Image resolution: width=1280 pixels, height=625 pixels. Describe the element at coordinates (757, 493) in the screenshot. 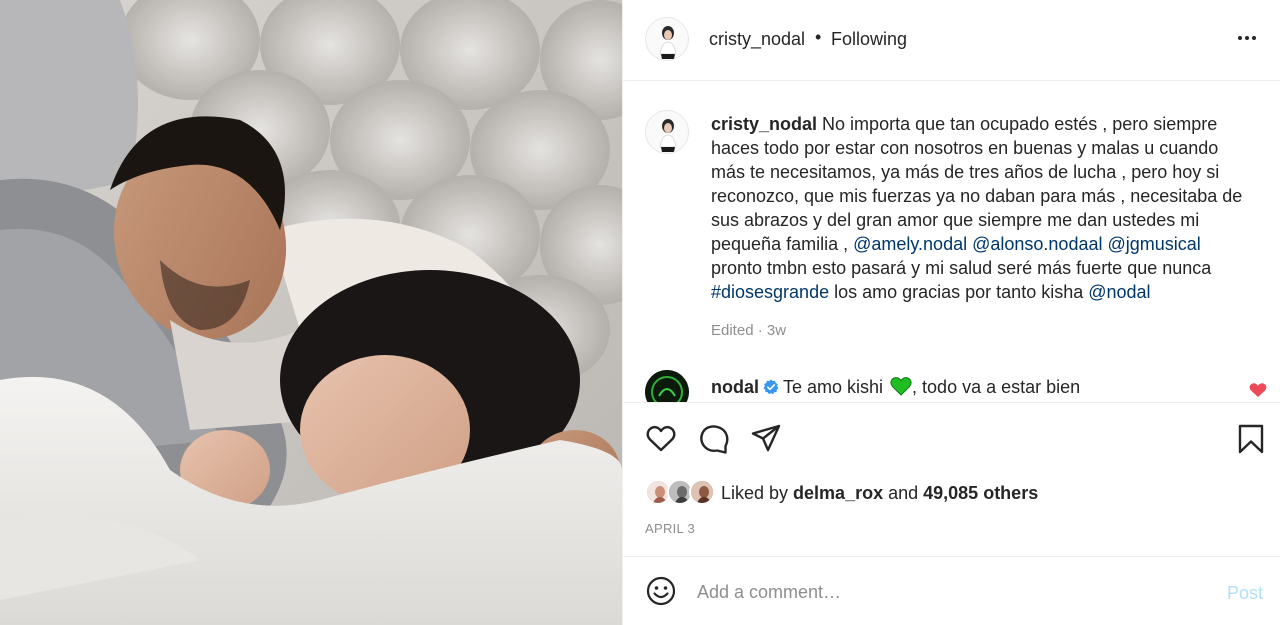

I see `likes-prefix: Liked by` at that location.